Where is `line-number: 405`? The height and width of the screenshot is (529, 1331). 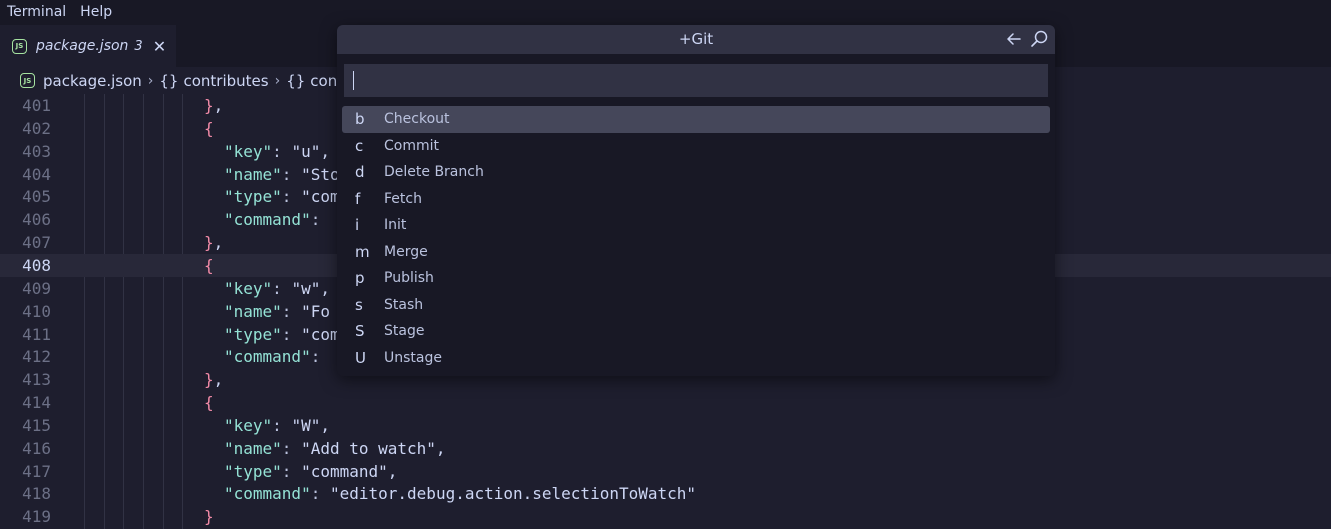
line-number: 405 is located at coordinates (36, 197).